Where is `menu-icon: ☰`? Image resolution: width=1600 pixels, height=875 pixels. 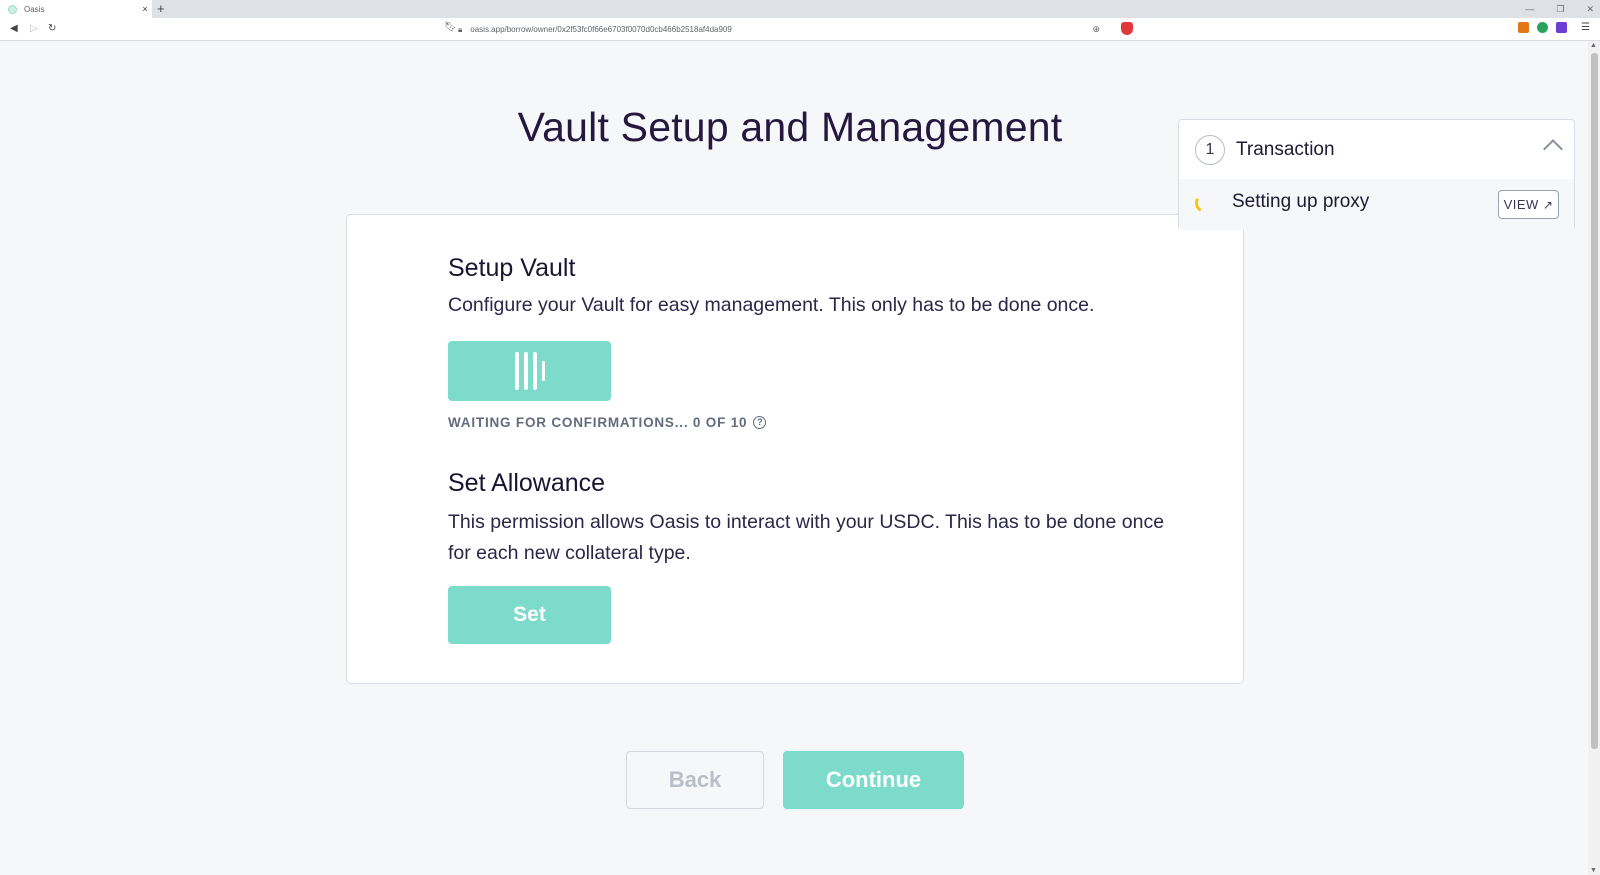 menu-icon: ☰ is located at coordinates (1585, 27).